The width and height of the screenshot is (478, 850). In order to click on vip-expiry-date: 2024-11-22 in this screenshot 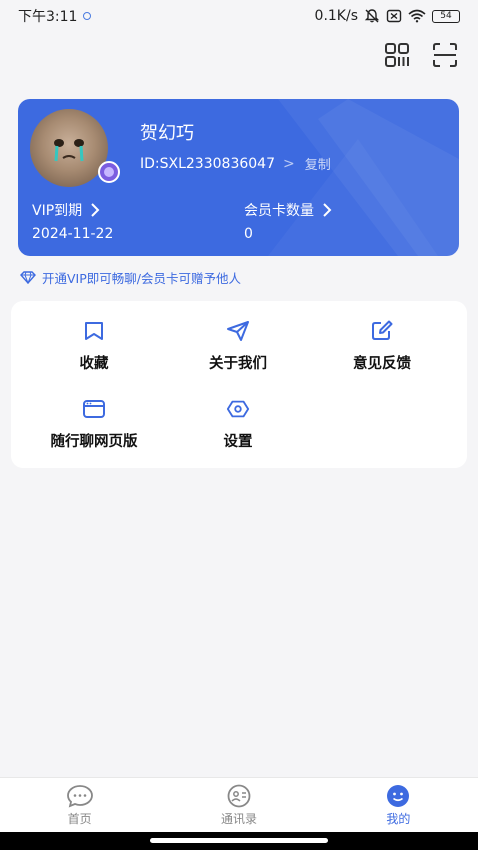, I will do `click(73, 234)`.